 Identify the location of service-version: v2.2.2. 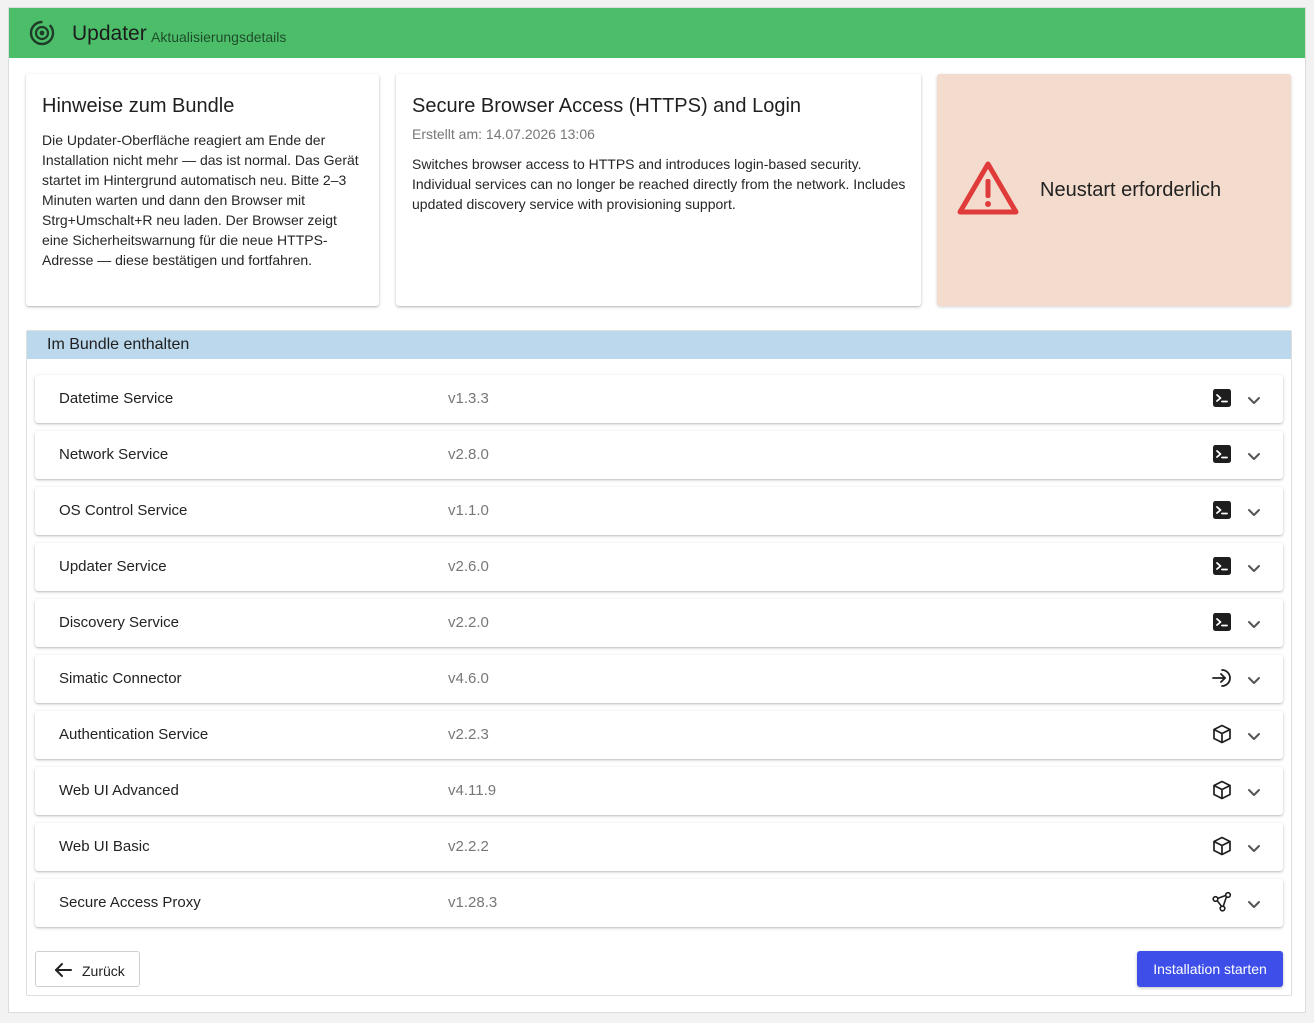
(468, 846).